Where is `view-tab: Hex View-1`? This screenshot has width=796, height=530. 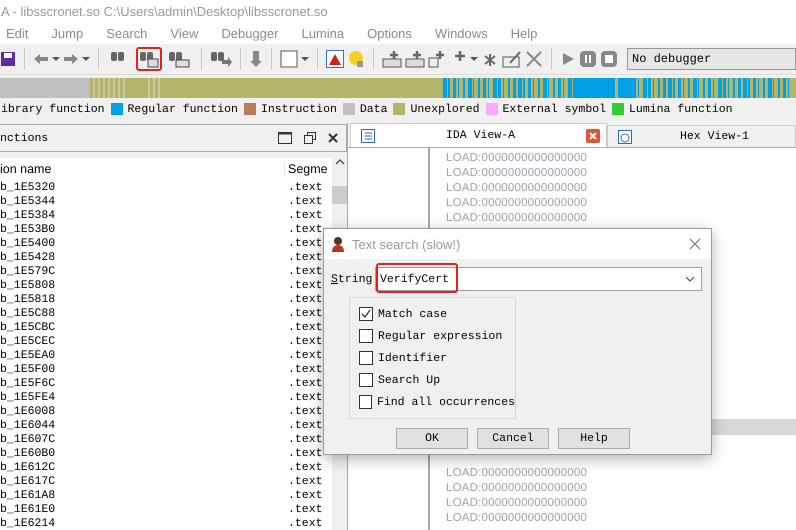 view-tab: Hex View-1 is located at coordinates (701, 136).